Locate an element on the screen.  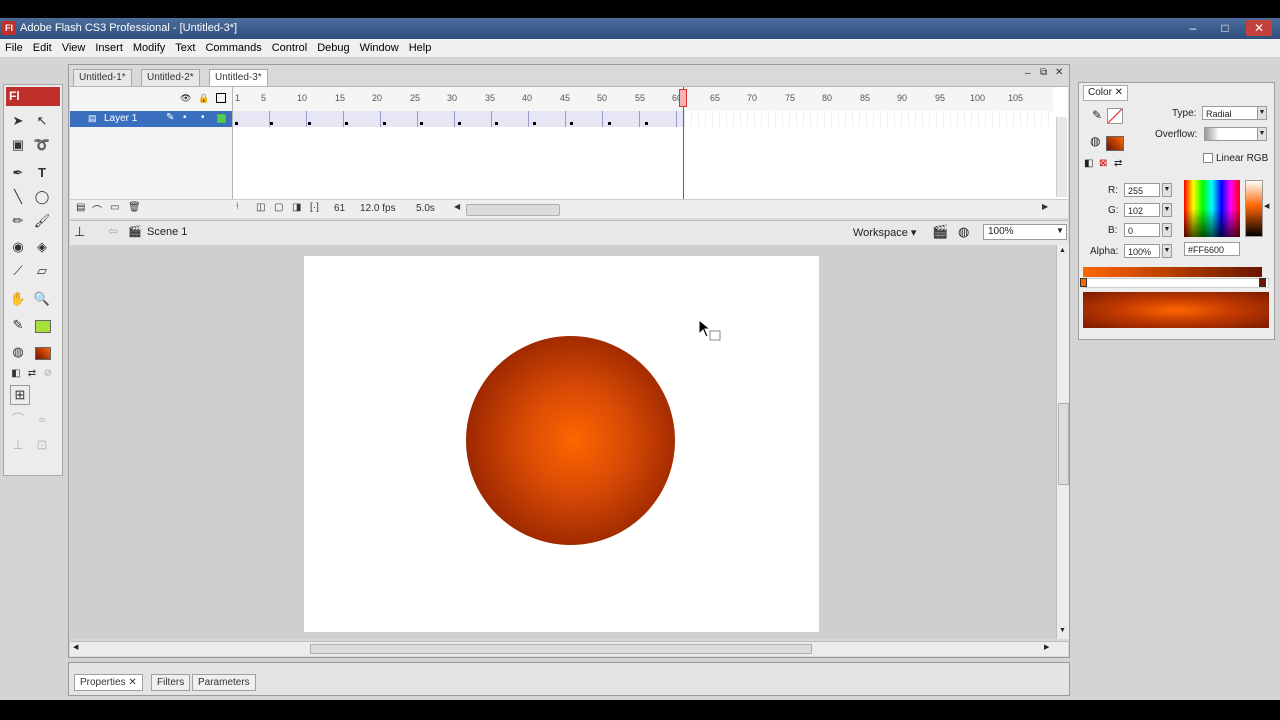
radial-gradient-circle is located at coordinates (570, 440).